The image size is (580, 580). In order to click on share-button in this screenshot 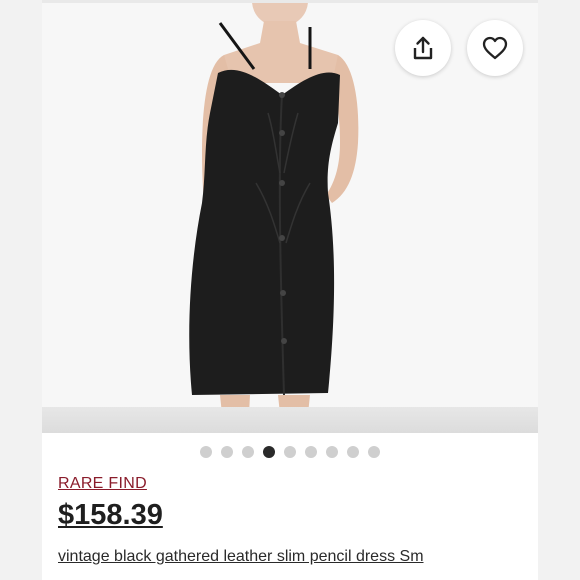, I will do `click(423, 48)`.